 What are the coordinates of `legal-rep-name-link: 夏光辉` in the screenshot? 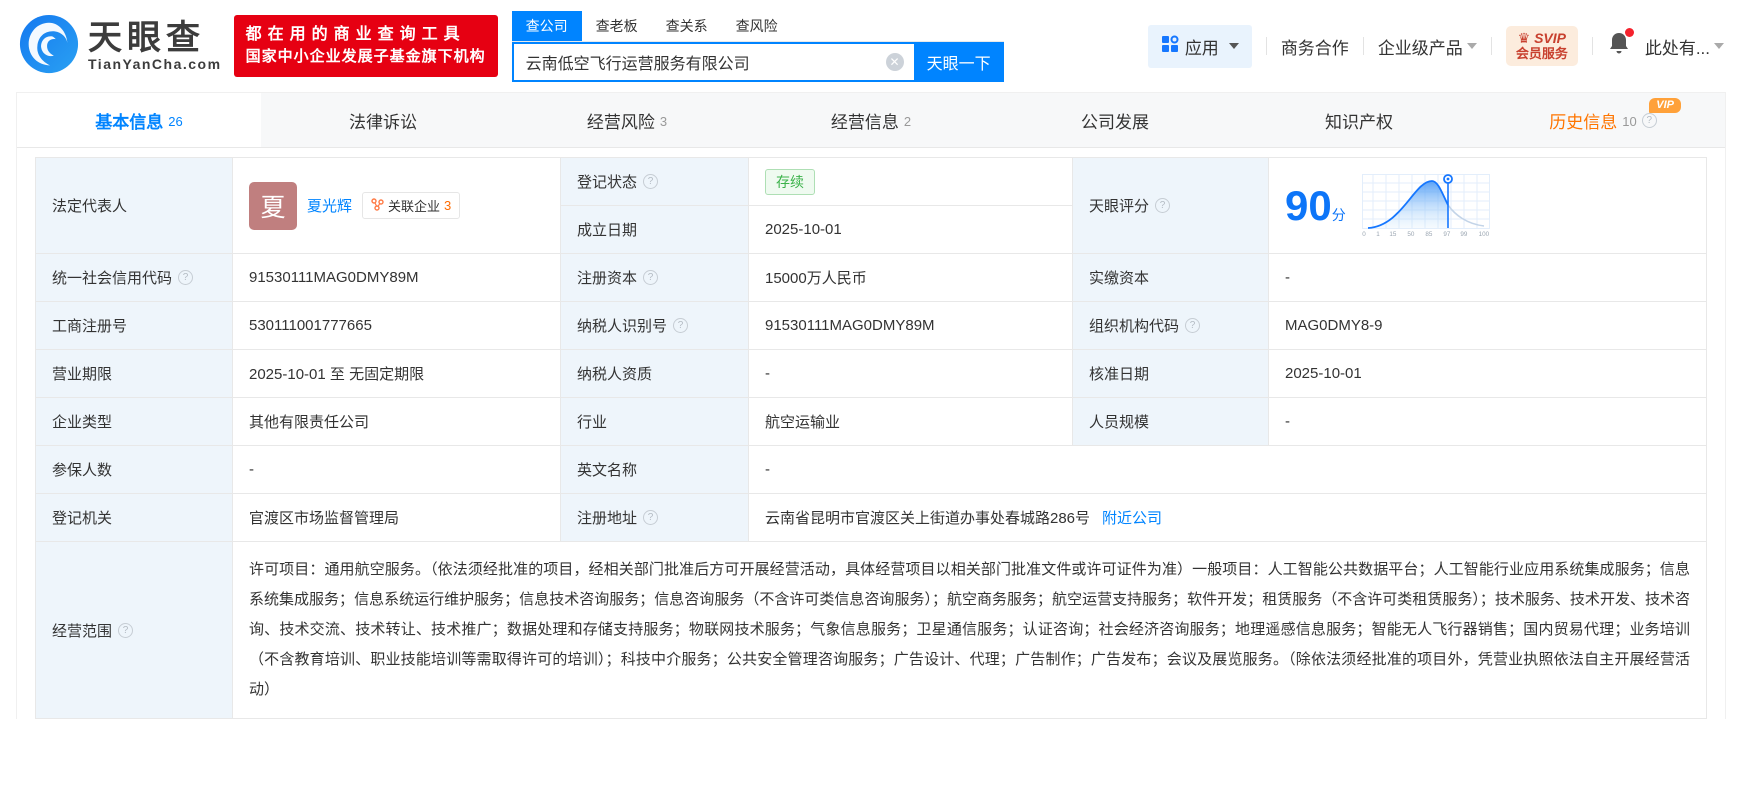 It's located at (329, 205).